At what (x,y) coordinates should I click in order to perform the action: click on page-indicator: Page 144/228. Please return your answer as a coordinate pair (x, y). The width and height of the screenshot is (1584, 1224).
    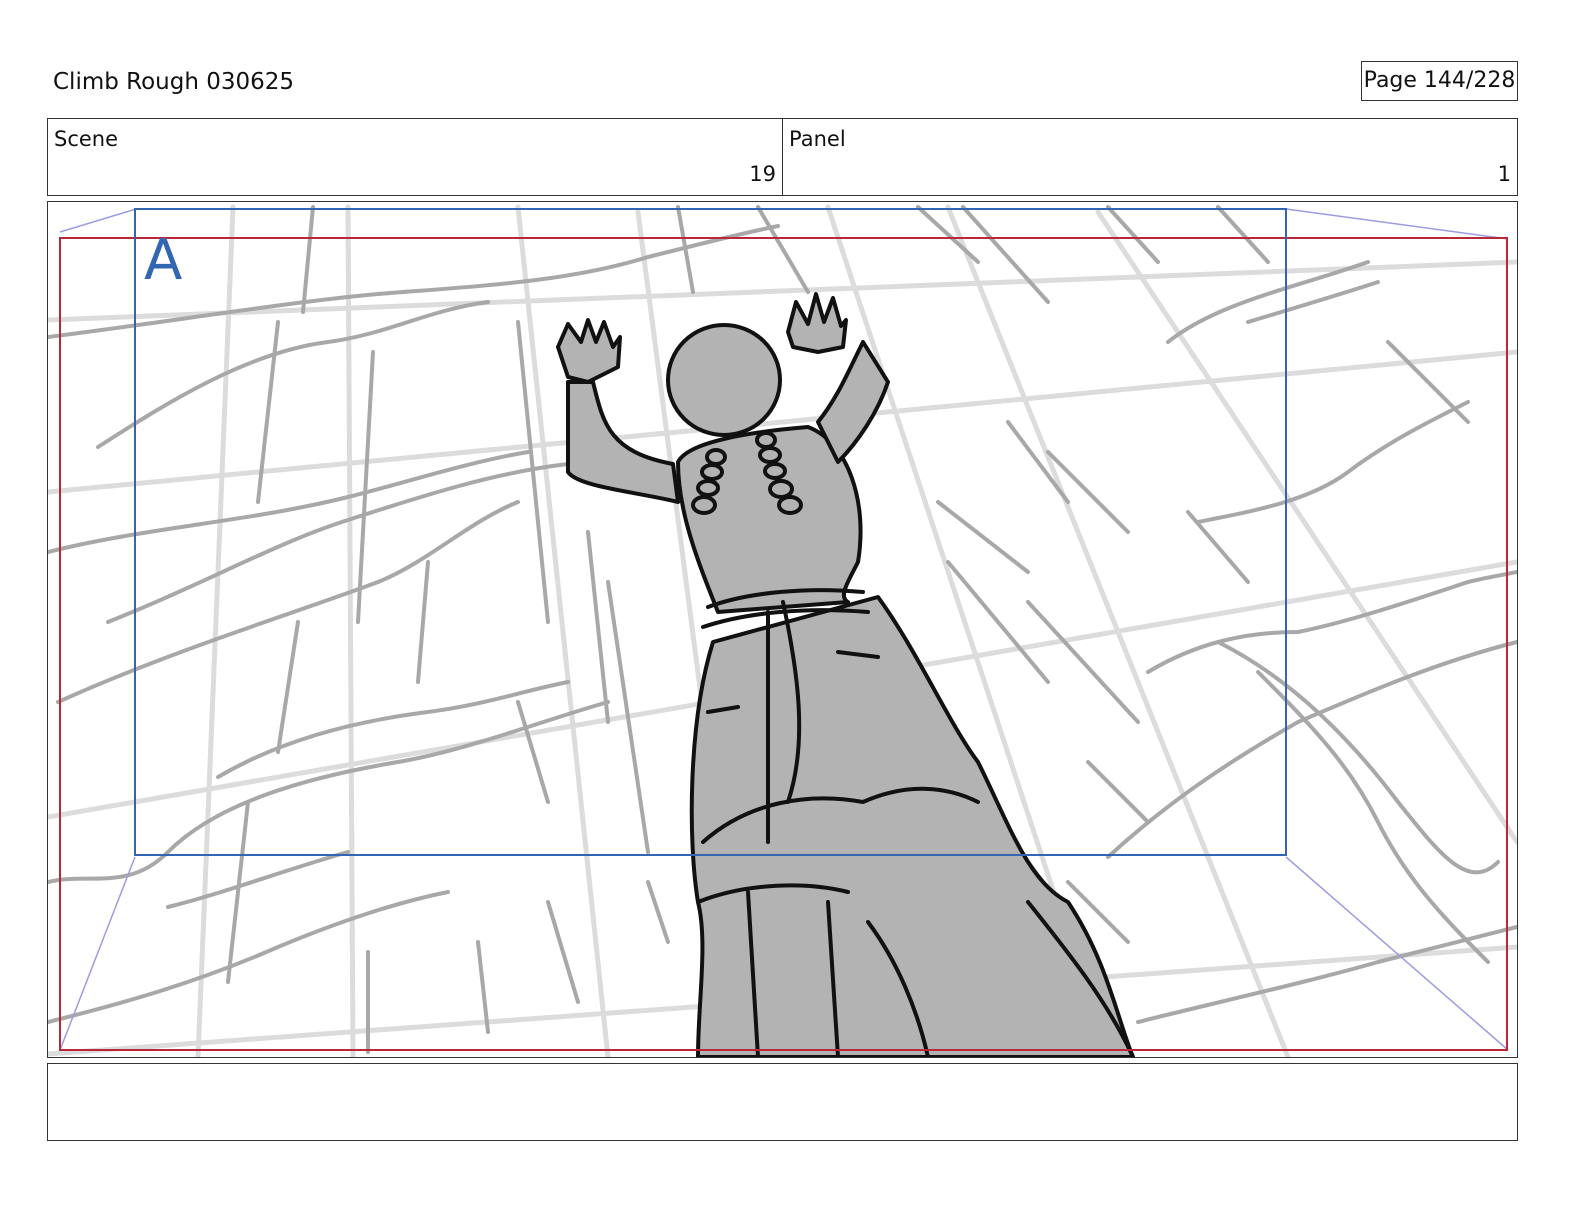
    Looking at the image, I should click on (1439, 81).